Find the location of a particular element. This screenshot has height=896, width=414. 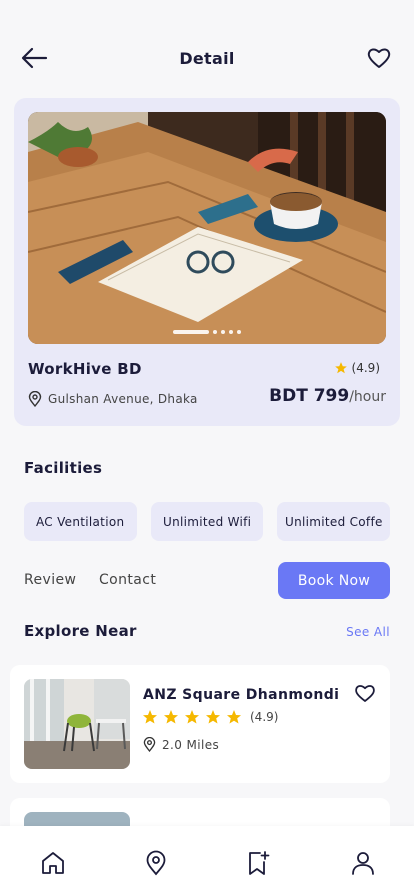

address-text: Gulshan Avenue, Dhaka is located at coordinates (123, 399).